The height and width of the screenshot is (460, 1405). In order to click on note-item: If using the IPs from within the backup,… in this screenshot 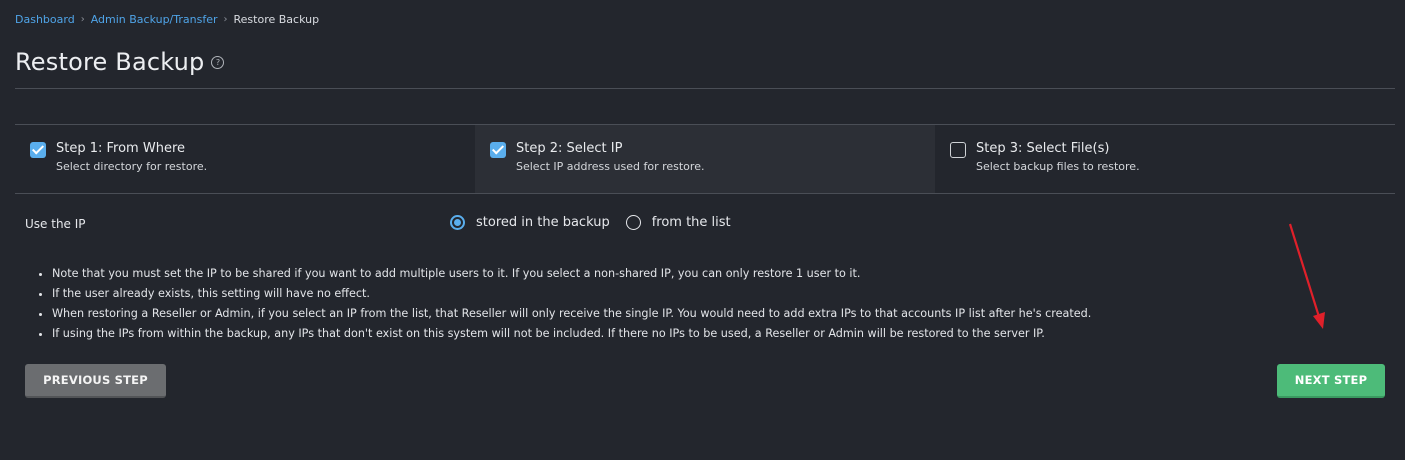, I will do `click(571, 334)`.